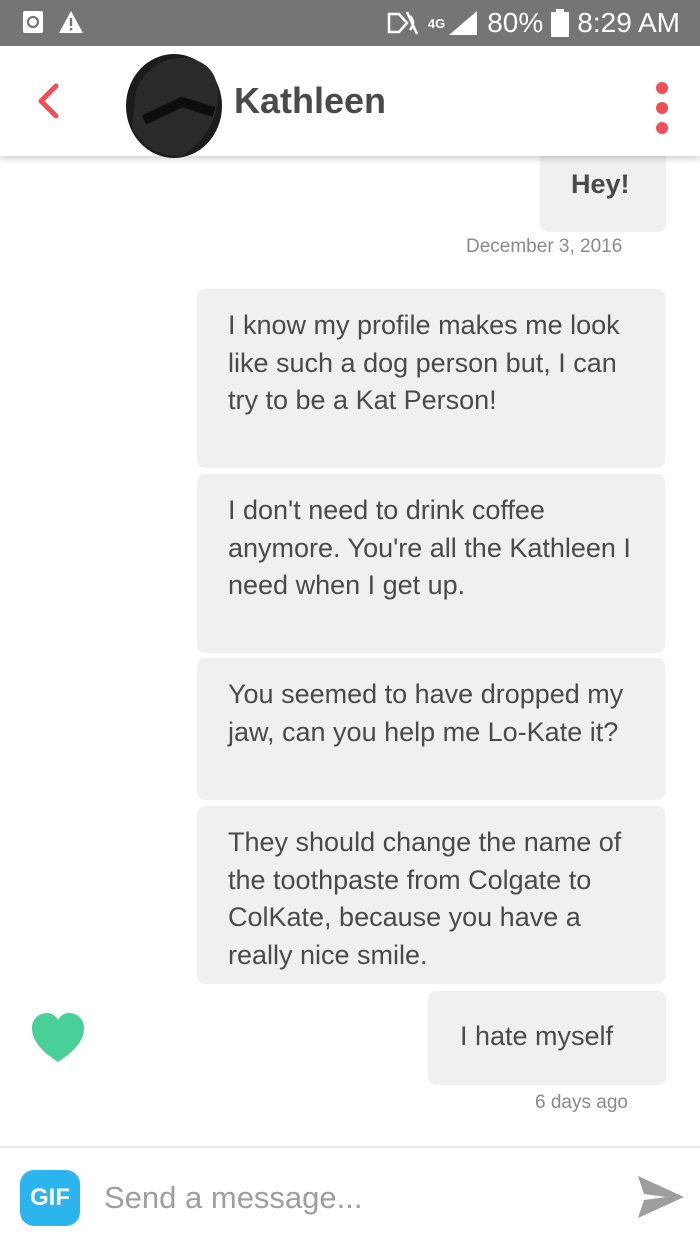 This screenshot has height=1246, width=700. Describe the element at coordinates (560, 23) in the screenshot. I see `battery-icon` at that location.